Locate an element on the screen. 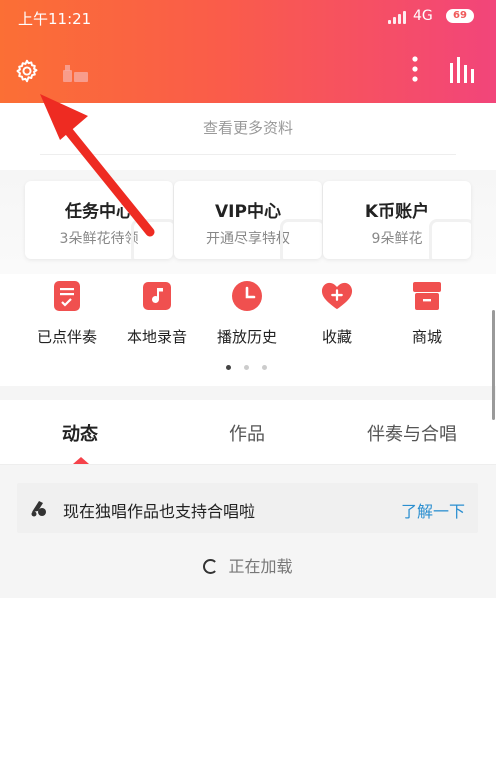  scrollbar is located at coordinates (493, 365).